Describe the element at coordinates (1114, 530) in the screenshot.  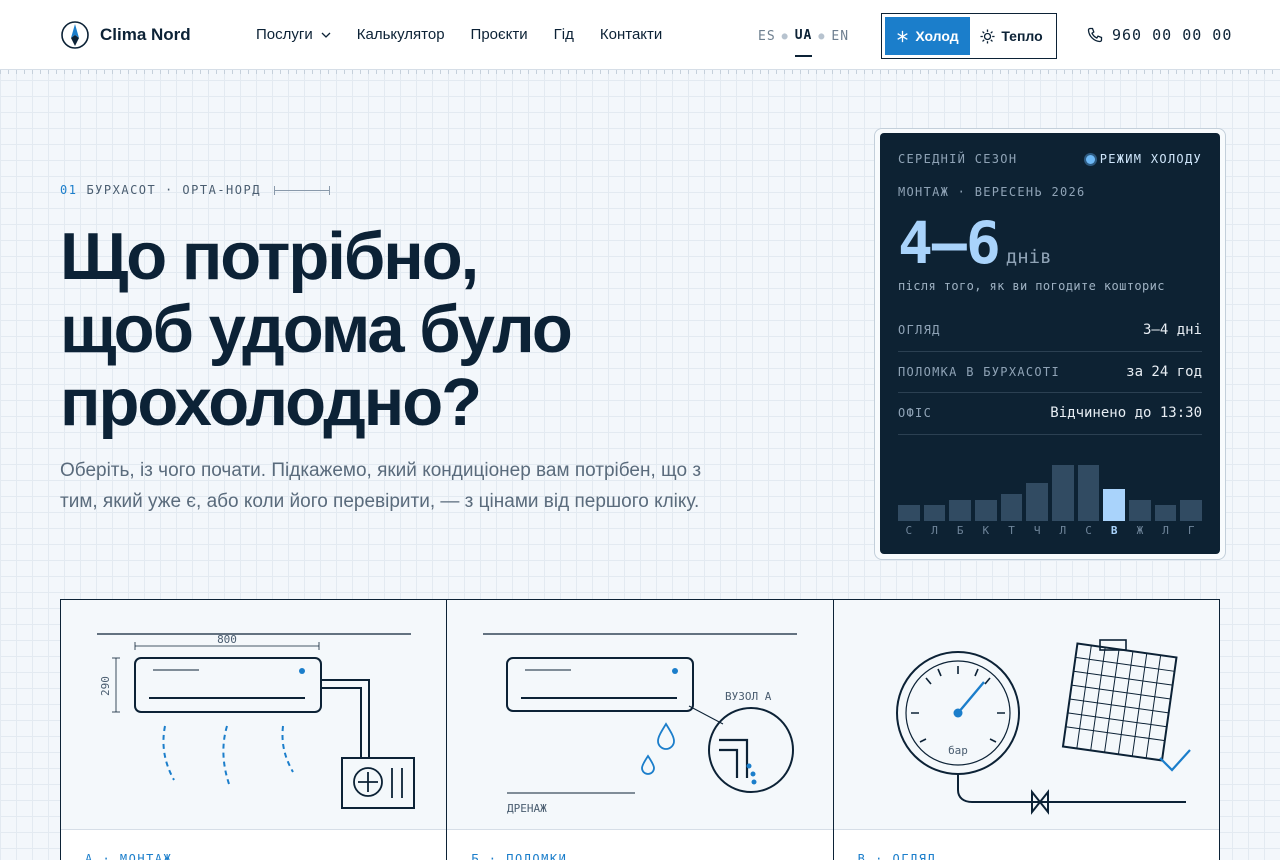
I see `month-label: В` at that location.